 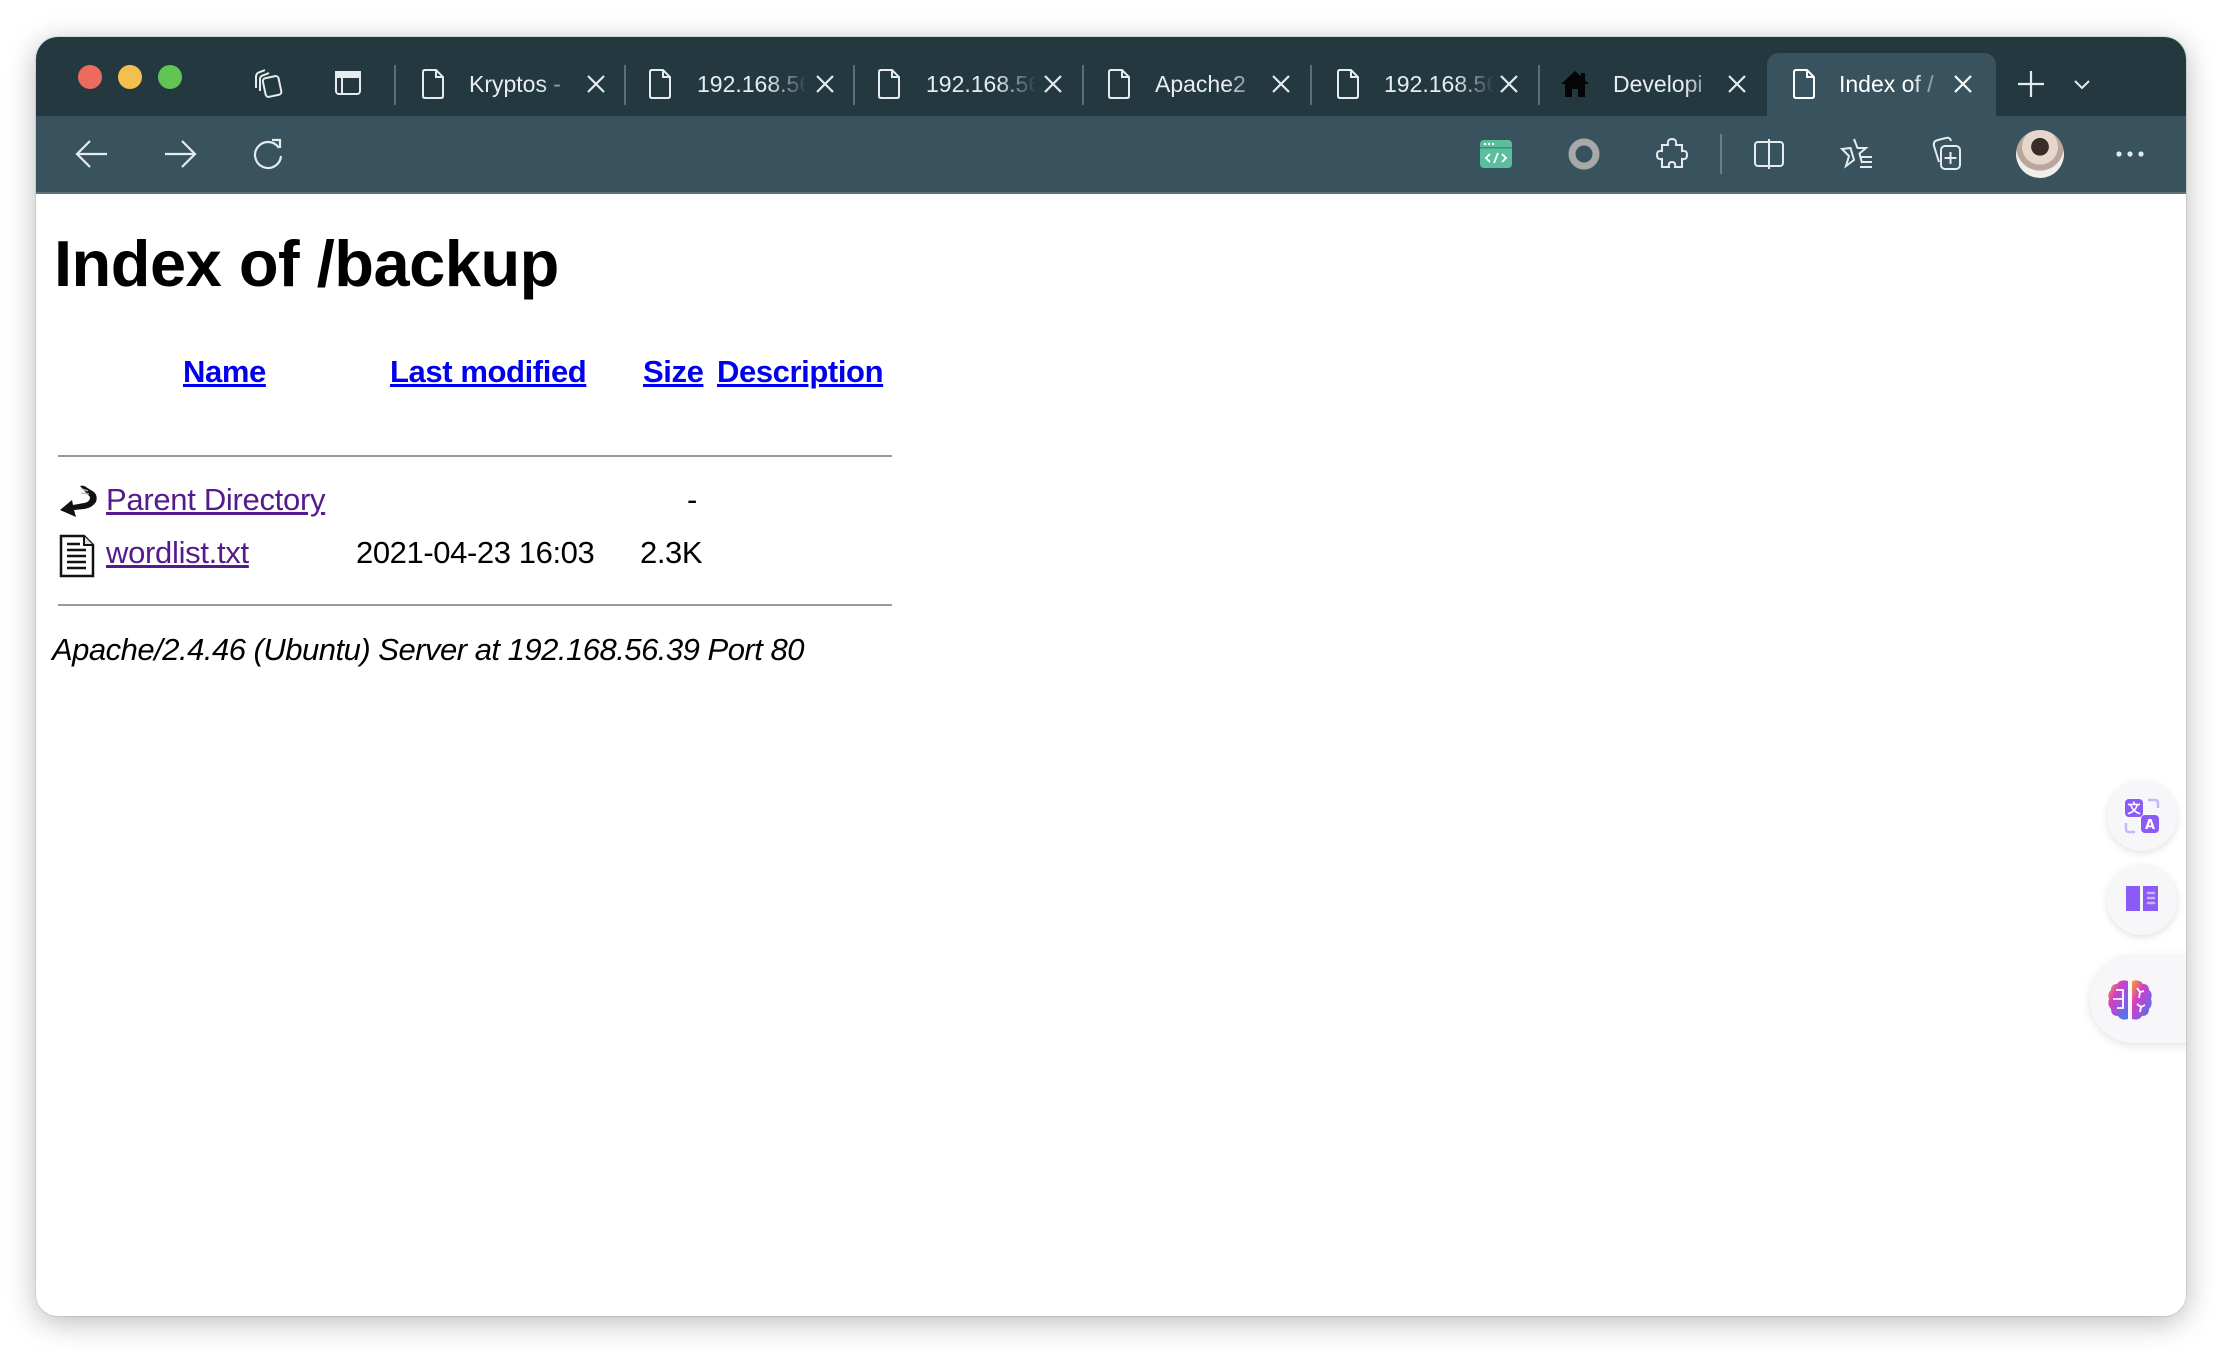 What do you see at coordinates (1886, 84) in the screenshot?
I see `tab-title: Index of /` at bounding box center [1886, 84].